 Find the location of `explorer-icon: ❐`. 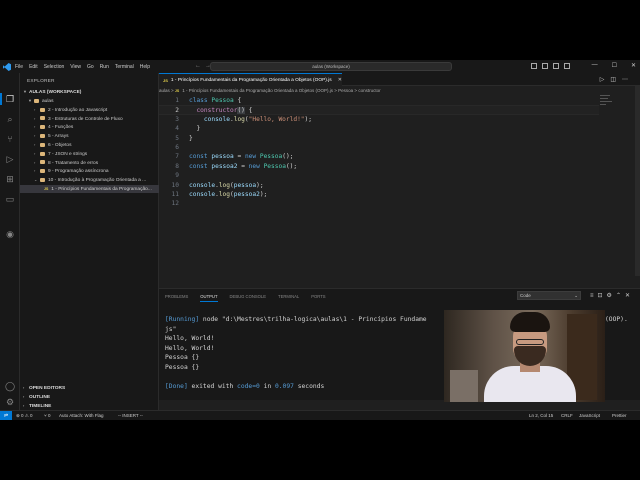

explorer-icon: ❐ is located at coordinates (10, 99).